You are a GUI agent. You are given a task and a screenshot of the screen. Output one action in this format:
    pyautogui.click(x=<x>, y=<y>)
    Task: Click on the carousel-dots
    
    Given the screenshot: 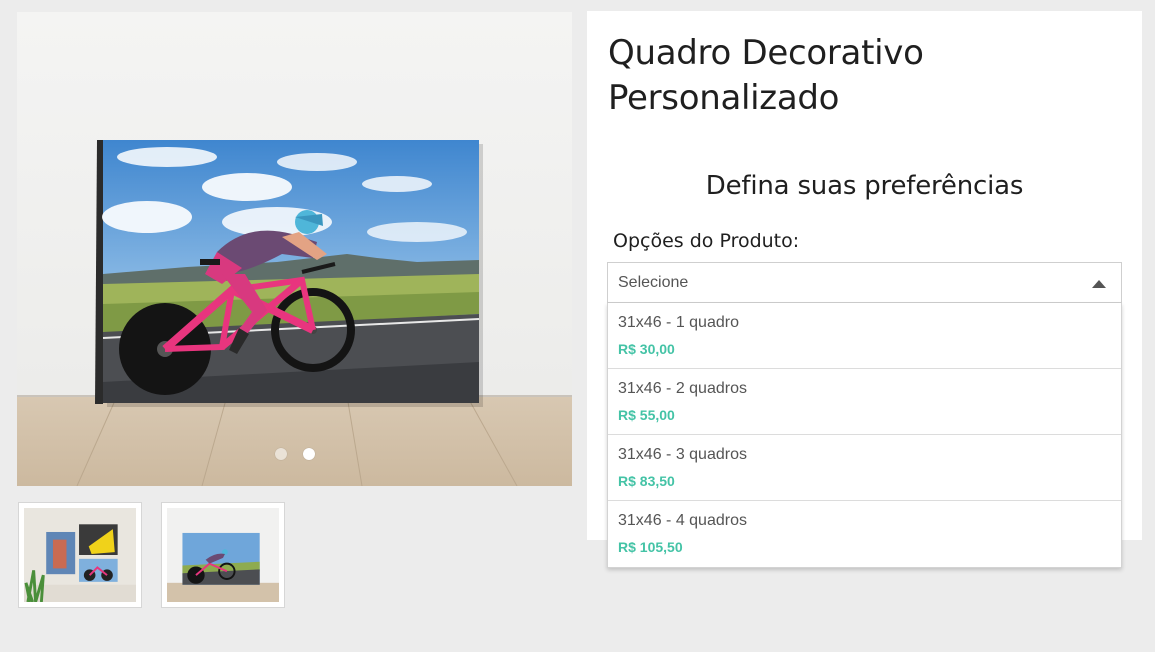 What is the action you would take?
    pyautogui.click(x=294, y=454)
    